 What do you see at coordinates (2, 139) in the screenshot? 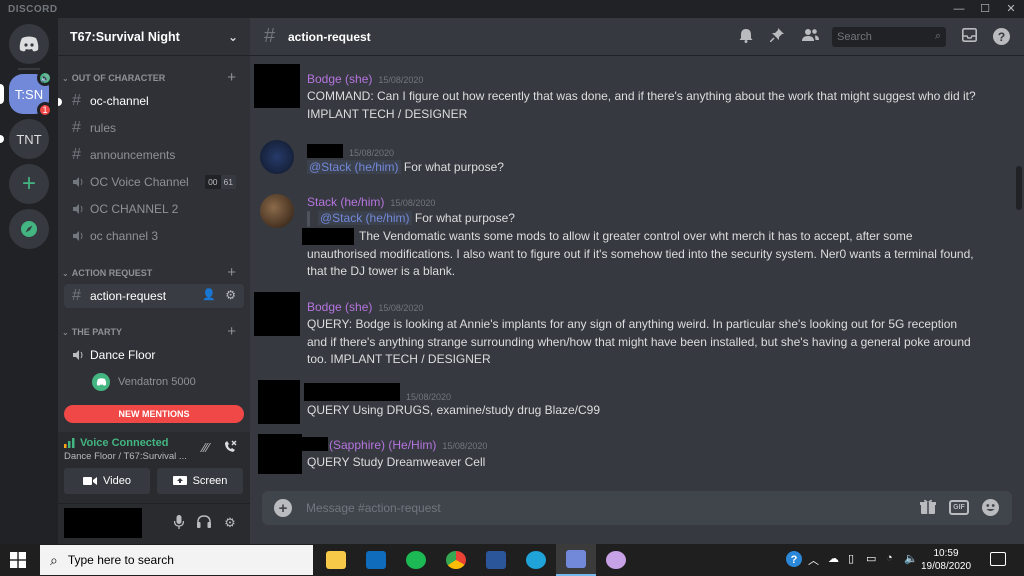
I see `unread-server-pill` at bounding box center [2, 139].